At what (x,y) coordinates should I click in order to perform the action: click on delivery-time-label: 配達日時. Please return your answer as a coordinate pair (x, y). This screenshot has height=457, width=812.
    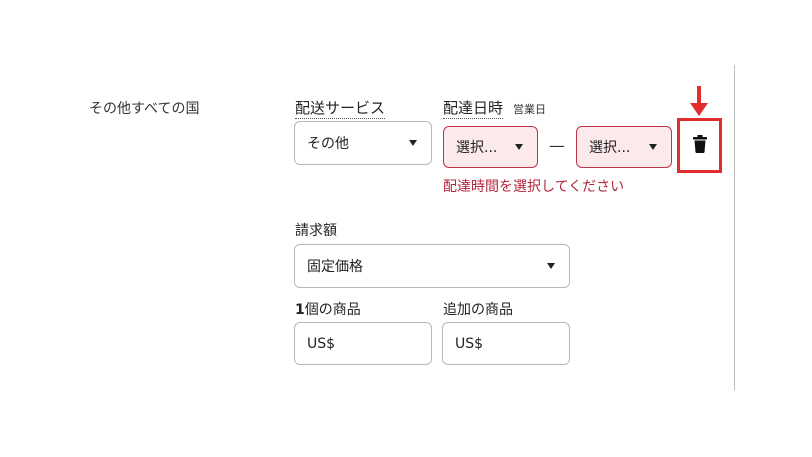
    Looking at the image, I should click on (473, 108).